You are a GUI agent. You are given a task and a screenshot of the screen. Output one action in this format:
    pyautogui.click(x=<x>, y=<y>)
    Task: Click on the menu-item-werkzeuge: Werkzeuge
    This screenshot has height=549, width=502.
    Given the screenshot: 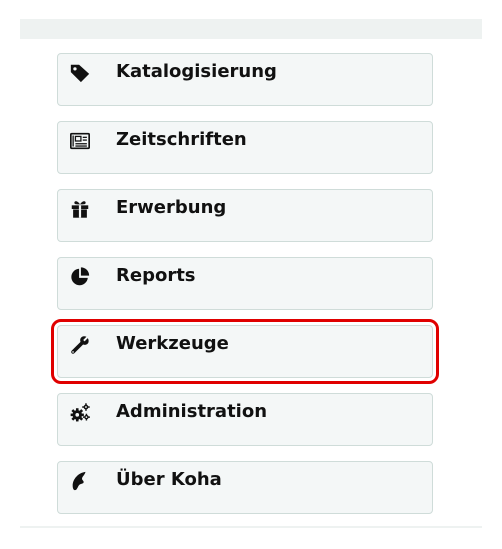 What is the action you would take?
    pyautogui.click(x=245, y=351)
    